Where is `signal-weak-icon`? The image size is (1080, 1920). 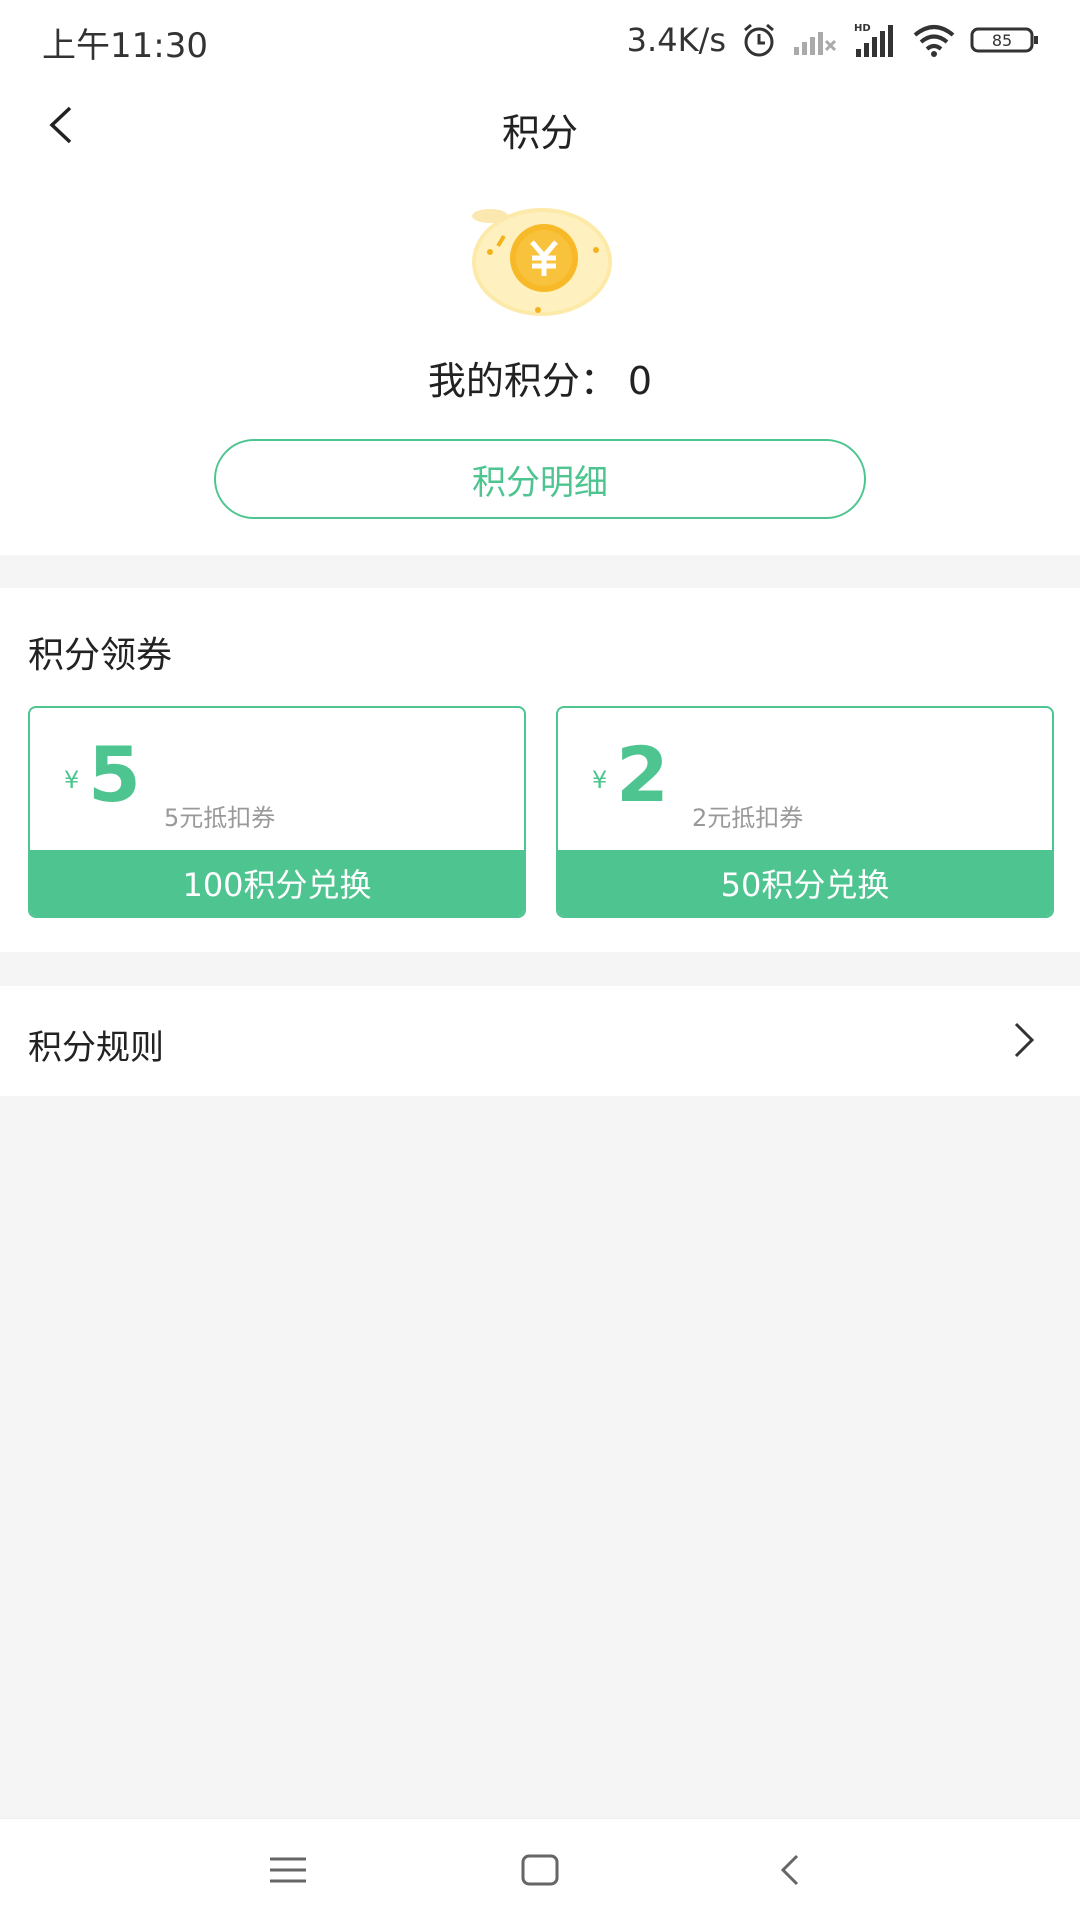 signal-weak-icon is located at coordinates (815, 40).